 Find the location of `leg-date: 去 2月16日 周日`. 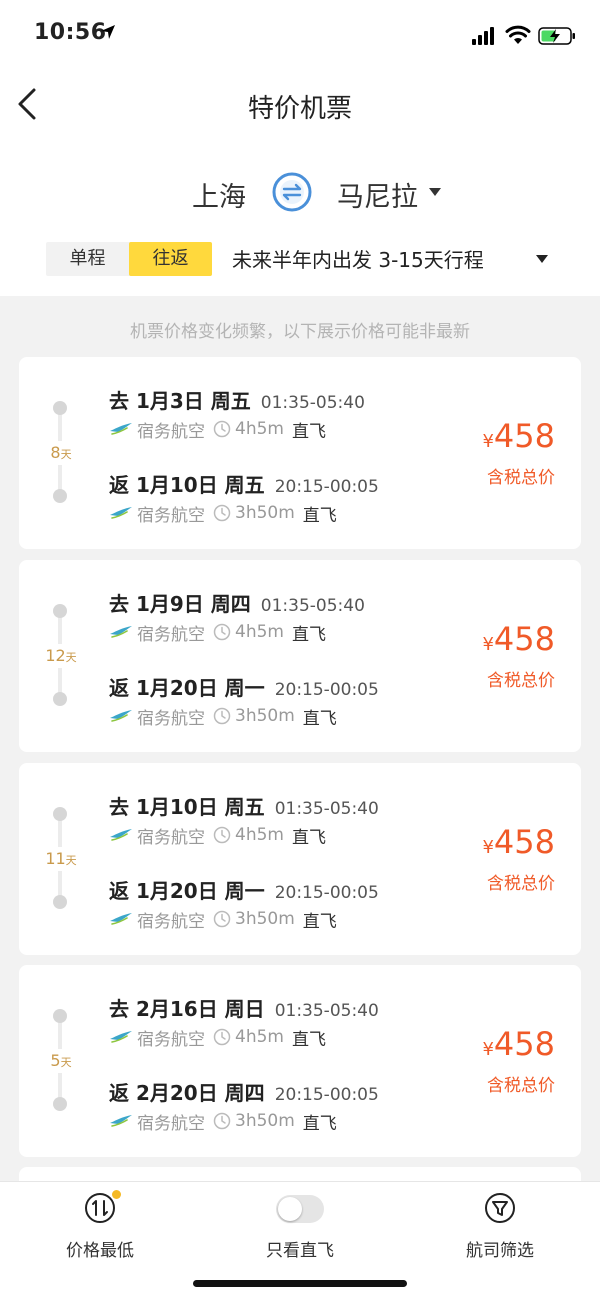

leg-date: 去 2月16日 周日 is located at coordinates (187, 1009).